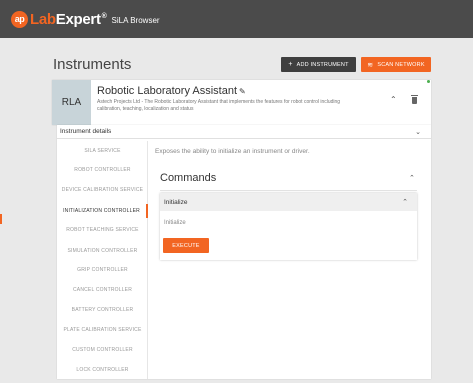 Image resolution: width=473 pixels, height=383 pixels. I want to click on command-collapse-icon: ⌃, so click(405, 202).